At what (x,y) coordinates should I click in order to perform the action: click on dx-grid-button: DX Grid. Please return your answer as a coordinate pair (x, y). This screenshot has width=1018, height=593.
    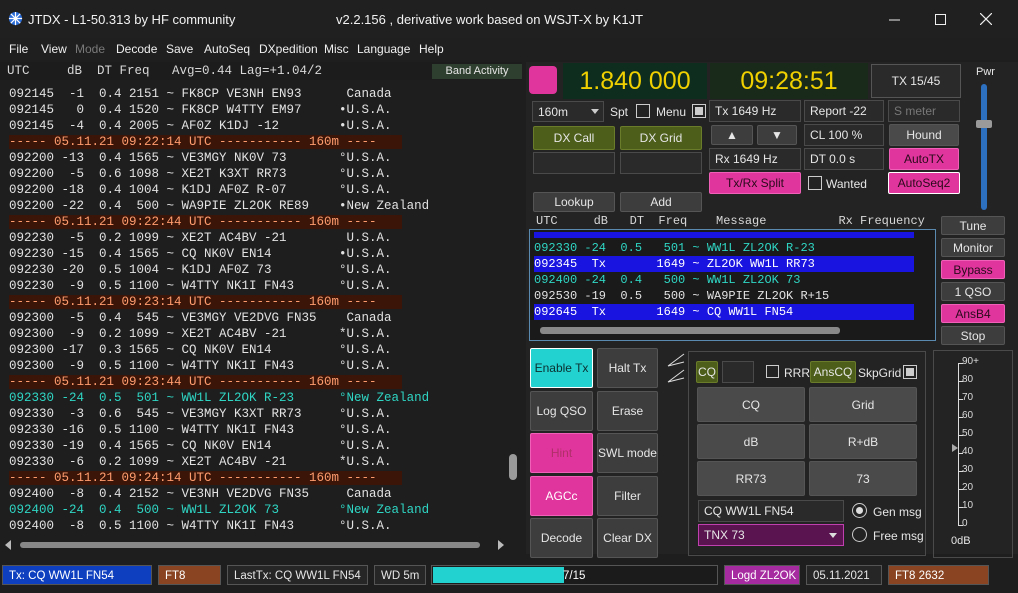
    Looking at the image, I should click on (661, 138).